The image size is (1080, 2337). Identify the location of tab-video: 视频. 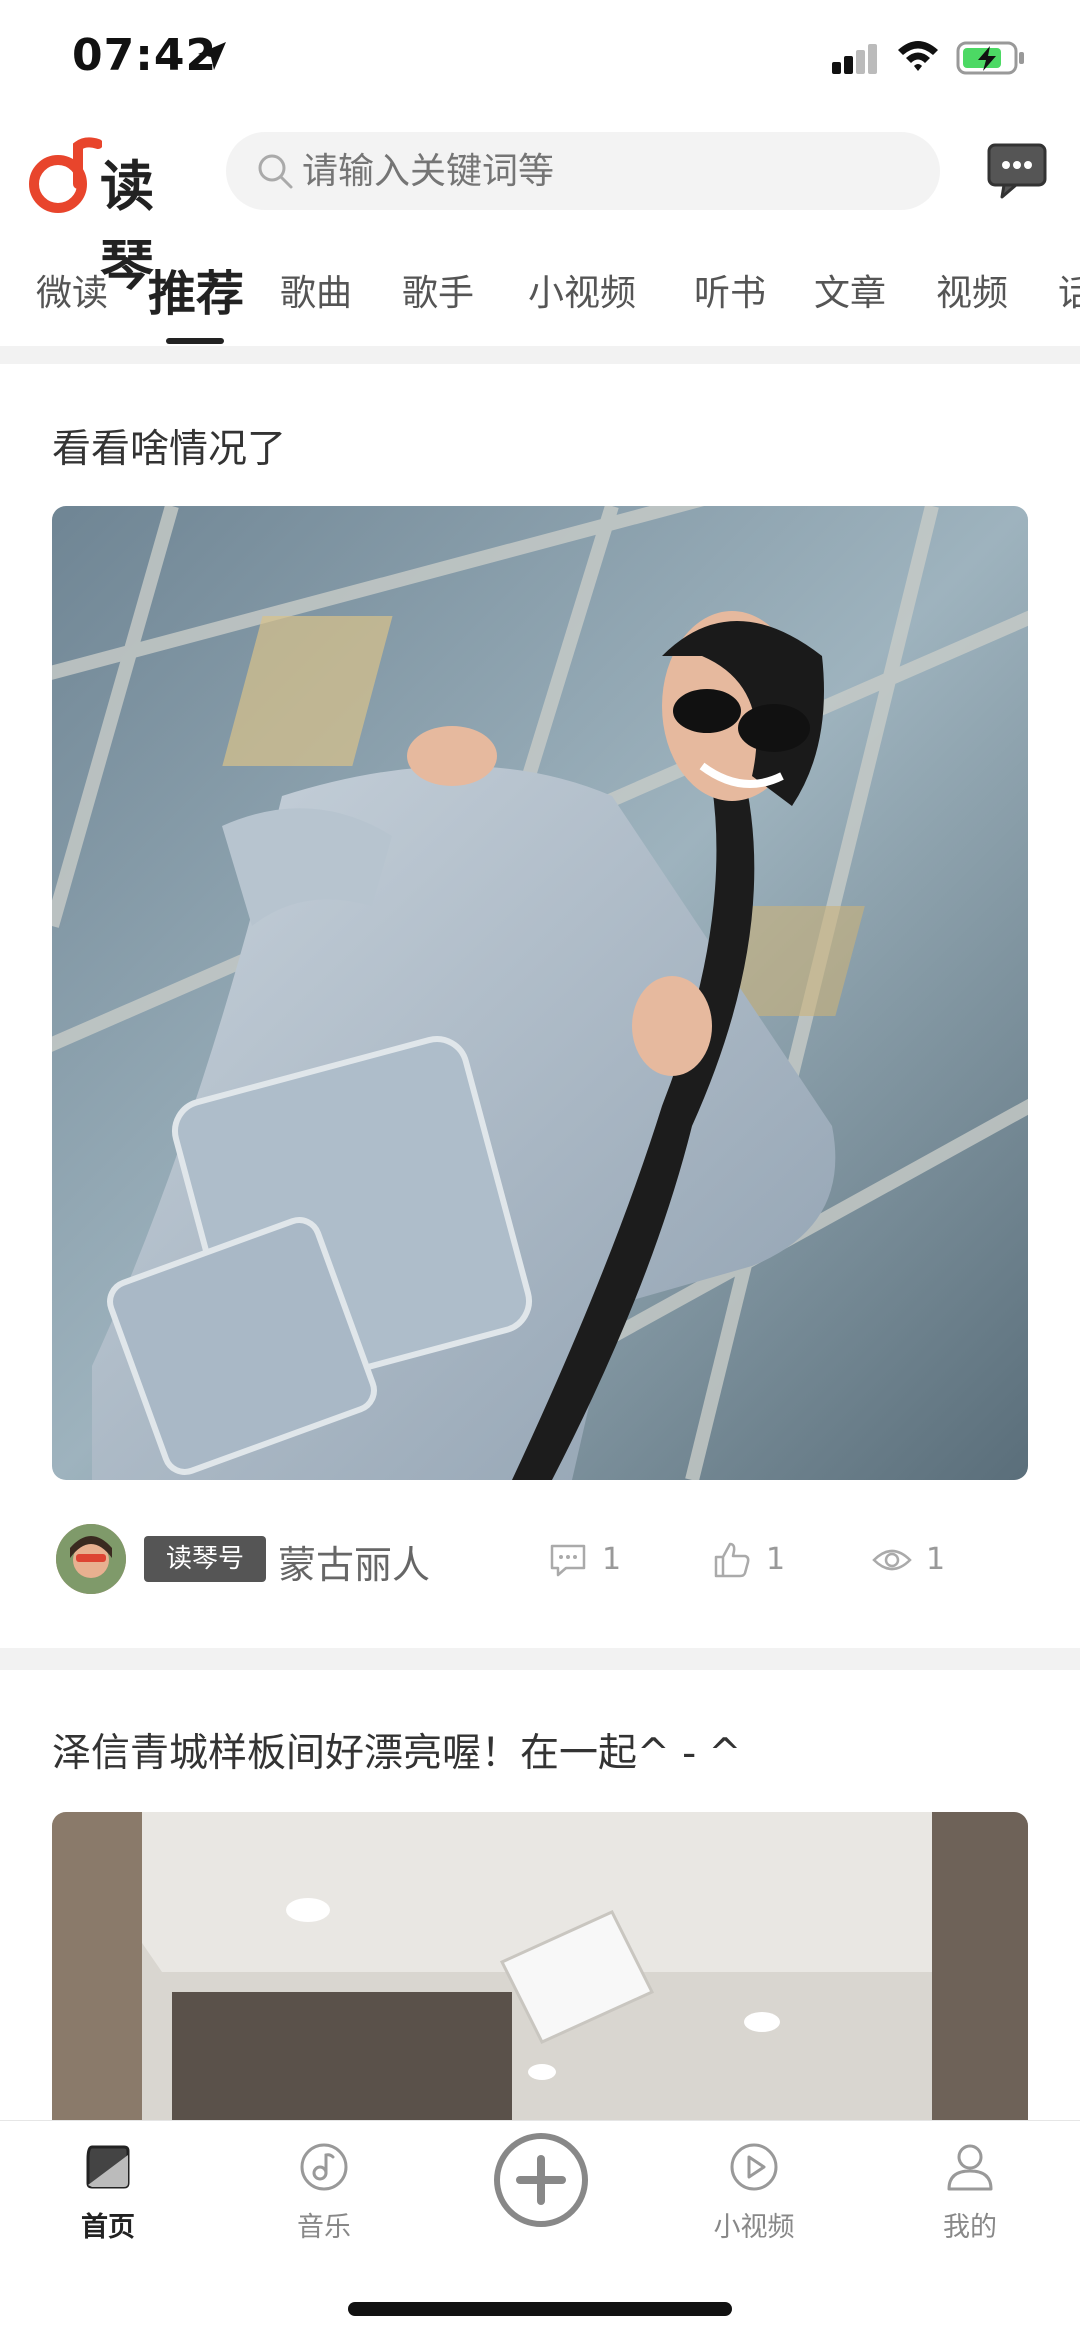
(972, 290).